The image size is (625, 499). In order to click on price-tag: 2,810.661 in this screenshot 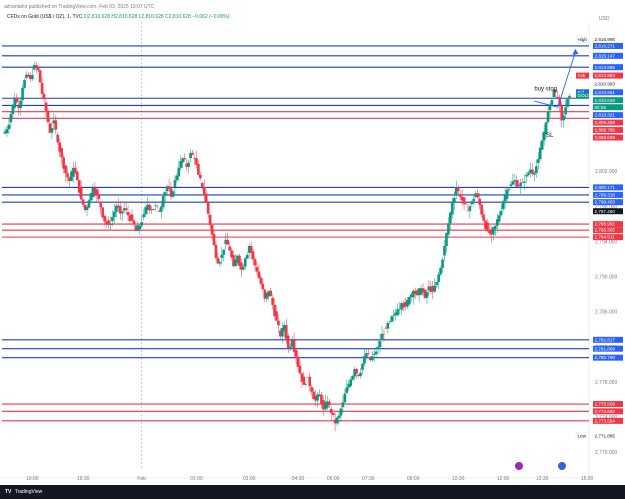, I will do `click(608, 92)`.